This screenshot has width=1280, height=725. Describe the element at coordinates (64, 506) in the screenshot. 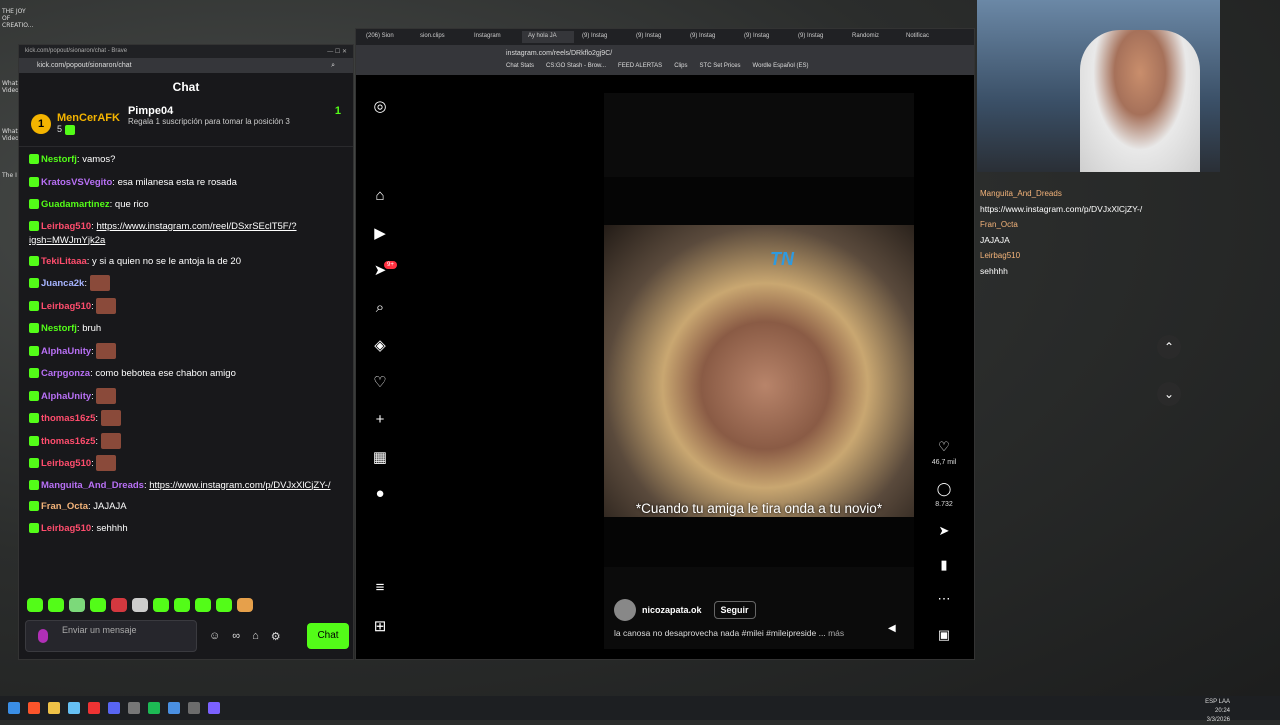

I see `chat-username: Fran_Octa` at that location.